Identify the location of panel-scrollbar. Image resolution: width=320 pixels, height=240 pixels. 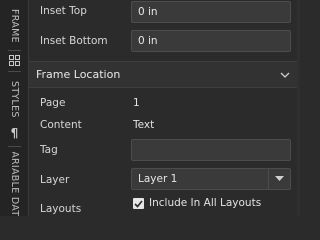
(298, 108).